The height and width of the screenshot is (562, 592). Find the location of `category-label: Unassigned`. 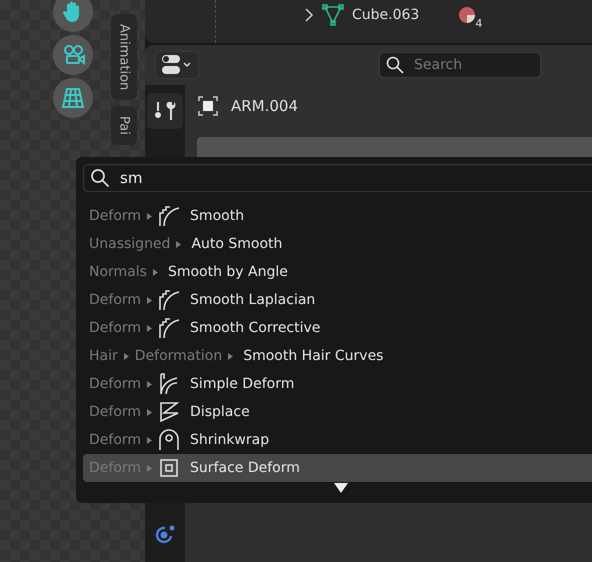

category-label: Unassigned is located at coordinates (129, 244).